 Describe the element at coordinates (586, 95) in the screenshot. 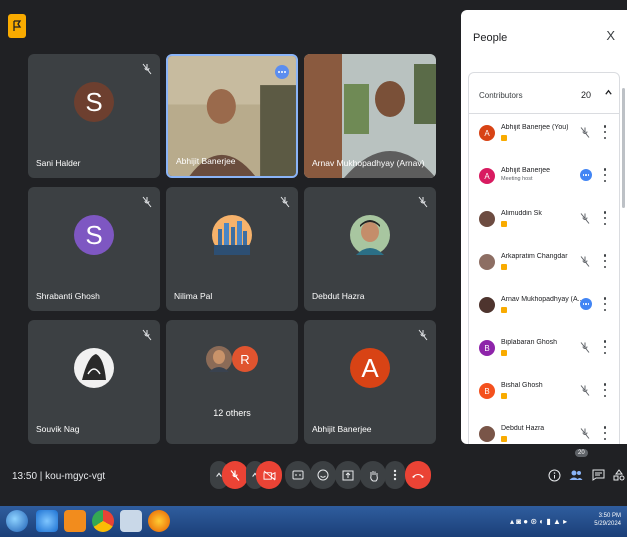

I see `contributors-count: 20` at that location.